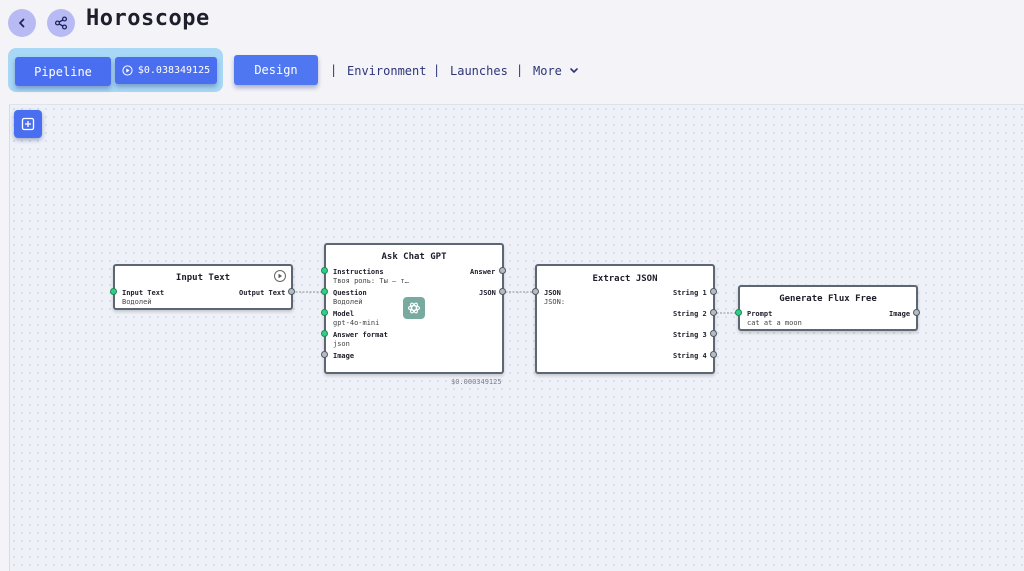  I want to click on pipeline-tab: Pipeline, so click(63, 71).